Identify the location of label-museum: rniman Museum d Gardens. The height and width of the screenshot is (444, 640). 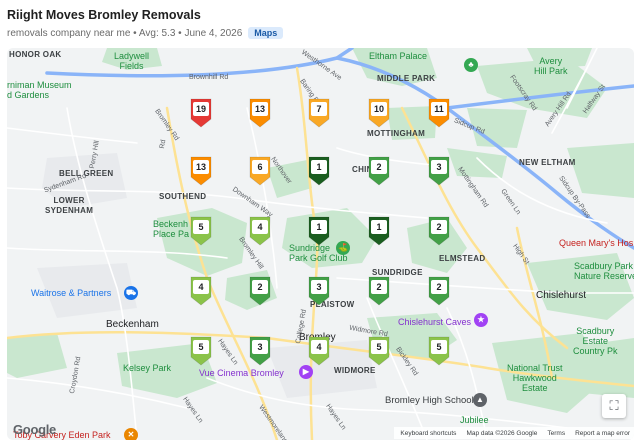
(39, 90).